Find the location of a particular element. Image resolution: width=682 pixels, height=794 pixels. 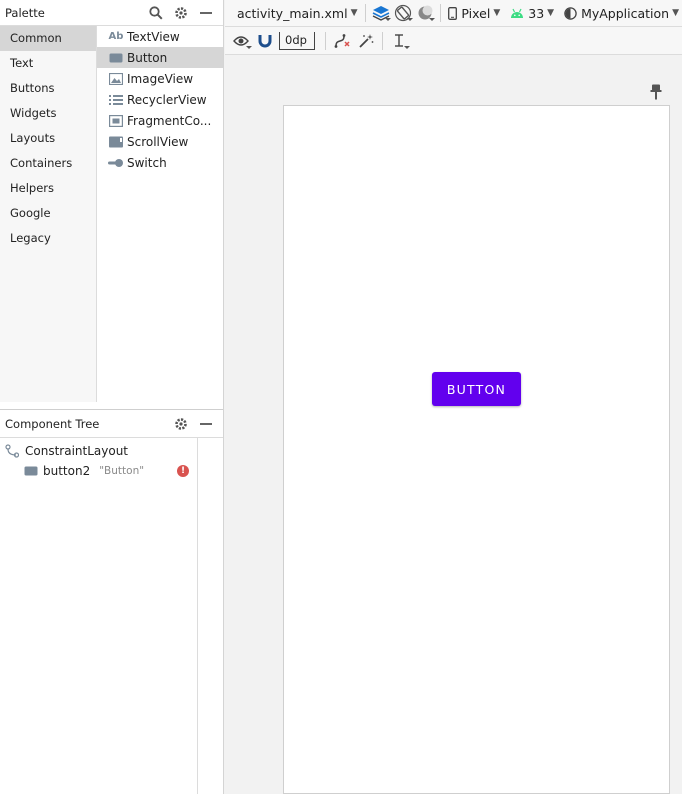

widget-button: Button is located at coordinates (160, 57).